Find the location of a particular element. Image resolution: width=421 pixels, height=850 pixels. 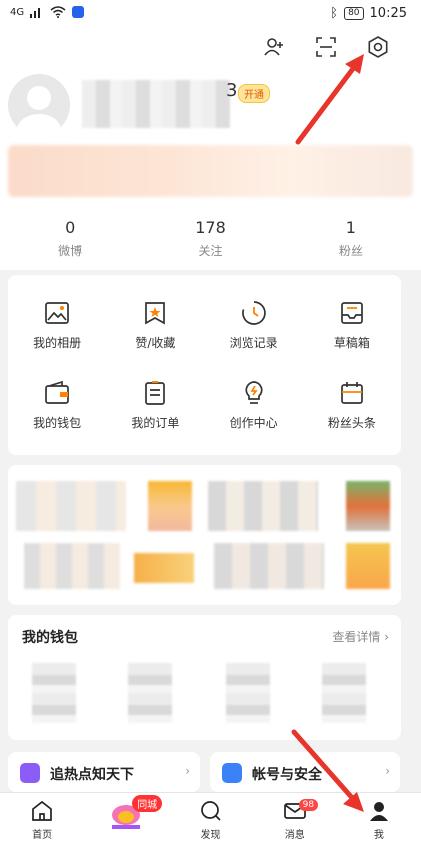

grid-label: 浏览记录 is located at coordinates (253, 342).